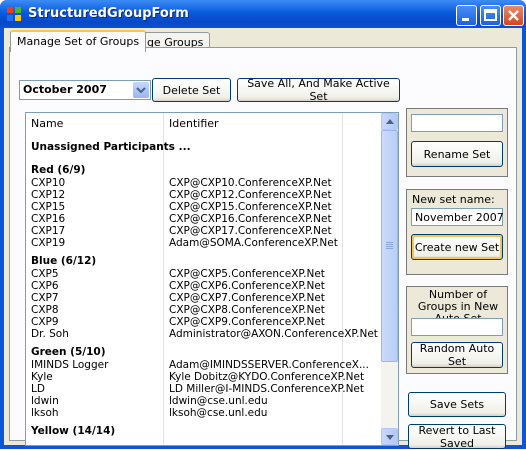  What do you see at coordinates (45, 401) in the screenshot?
I see `participant-name: ldwin` at bounding box center [45, 401].